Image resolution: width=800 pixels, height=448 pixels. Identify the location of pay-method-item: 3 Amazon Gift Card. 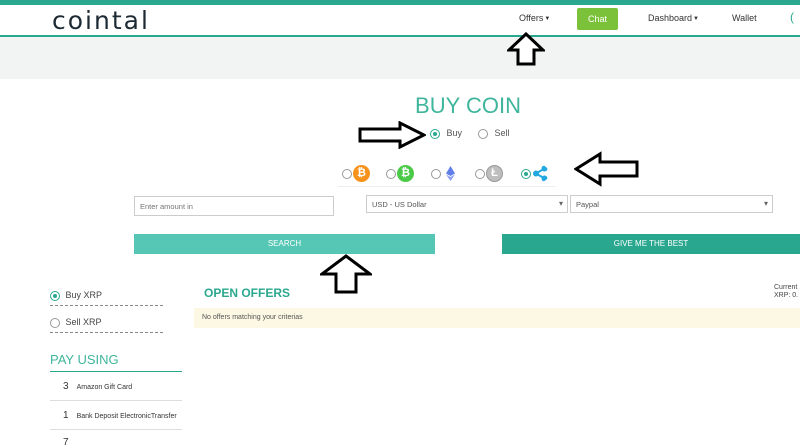
(97, 386).